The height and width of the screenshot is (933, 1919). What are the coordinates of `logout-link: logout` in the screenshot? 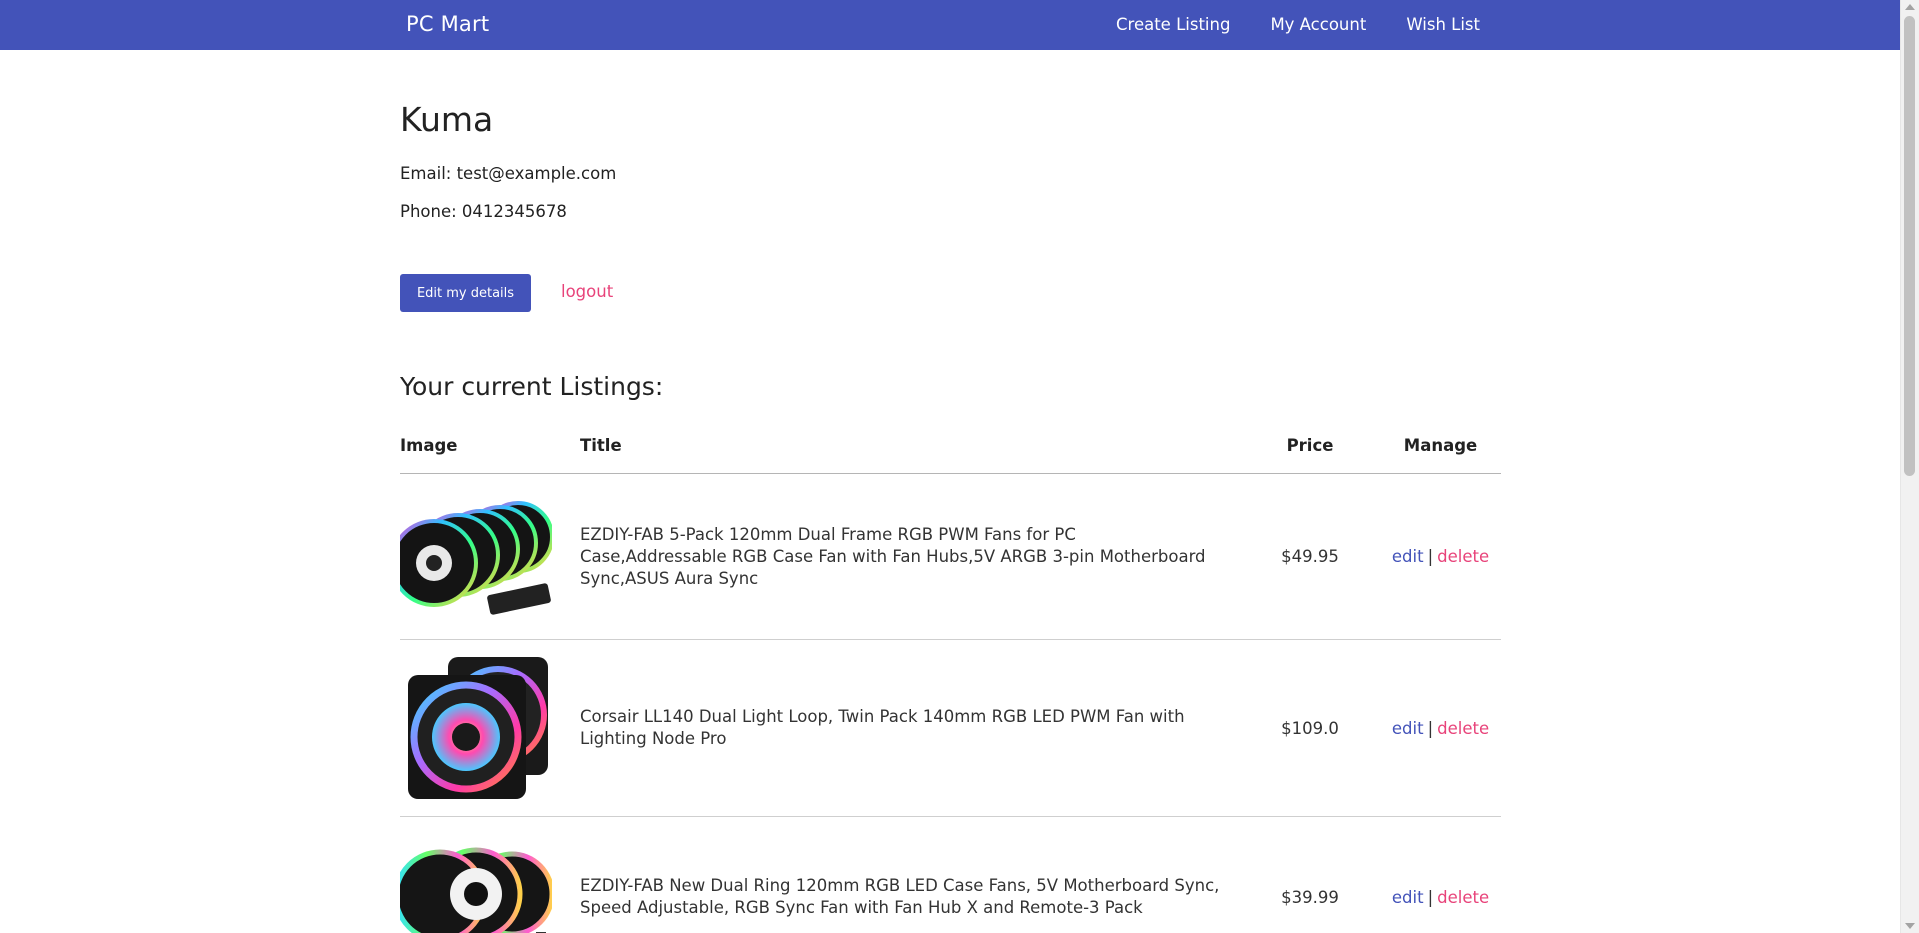 It's located at (587, 291).